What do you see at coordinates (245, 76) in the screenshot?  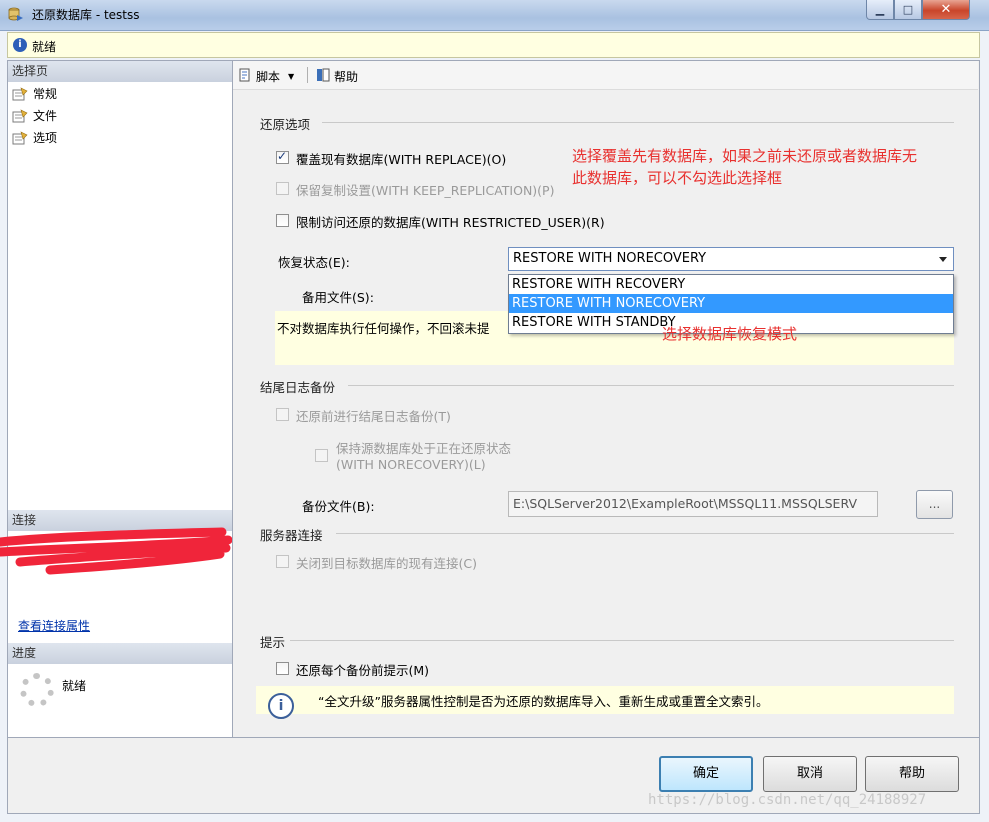 I see `script-icon` at bounding box center [245, 76].